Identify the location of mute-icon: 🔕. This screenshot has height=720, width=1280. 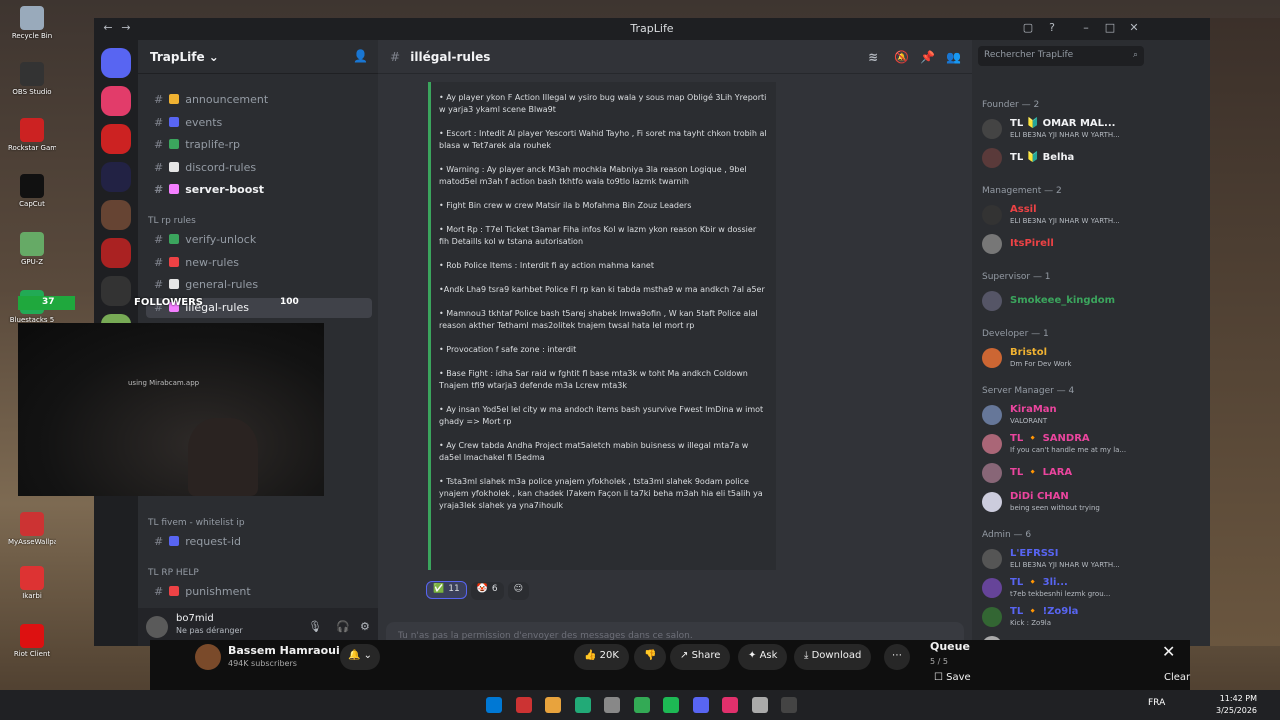
(901, 57).